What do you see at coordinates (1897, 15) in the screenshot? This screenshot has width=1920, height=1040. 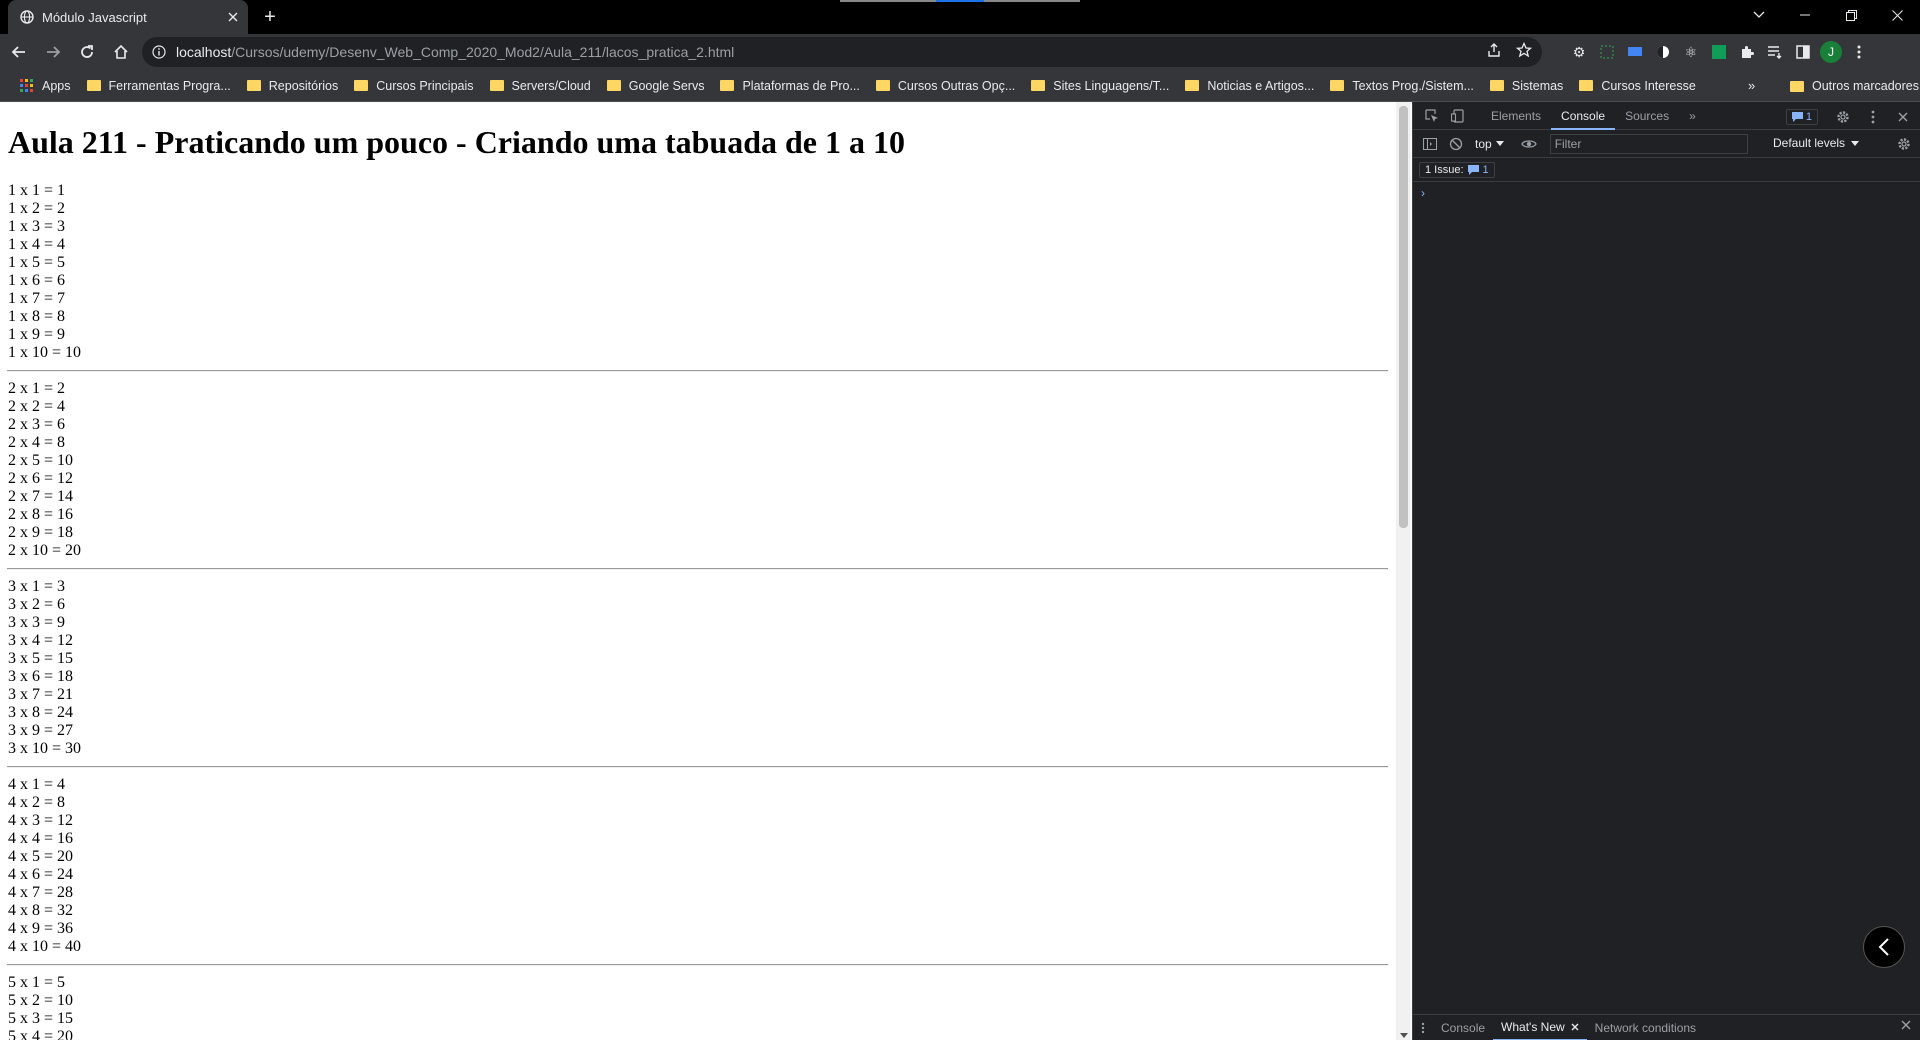 I see `close-window-icon` at bounding box center [1897, 15].